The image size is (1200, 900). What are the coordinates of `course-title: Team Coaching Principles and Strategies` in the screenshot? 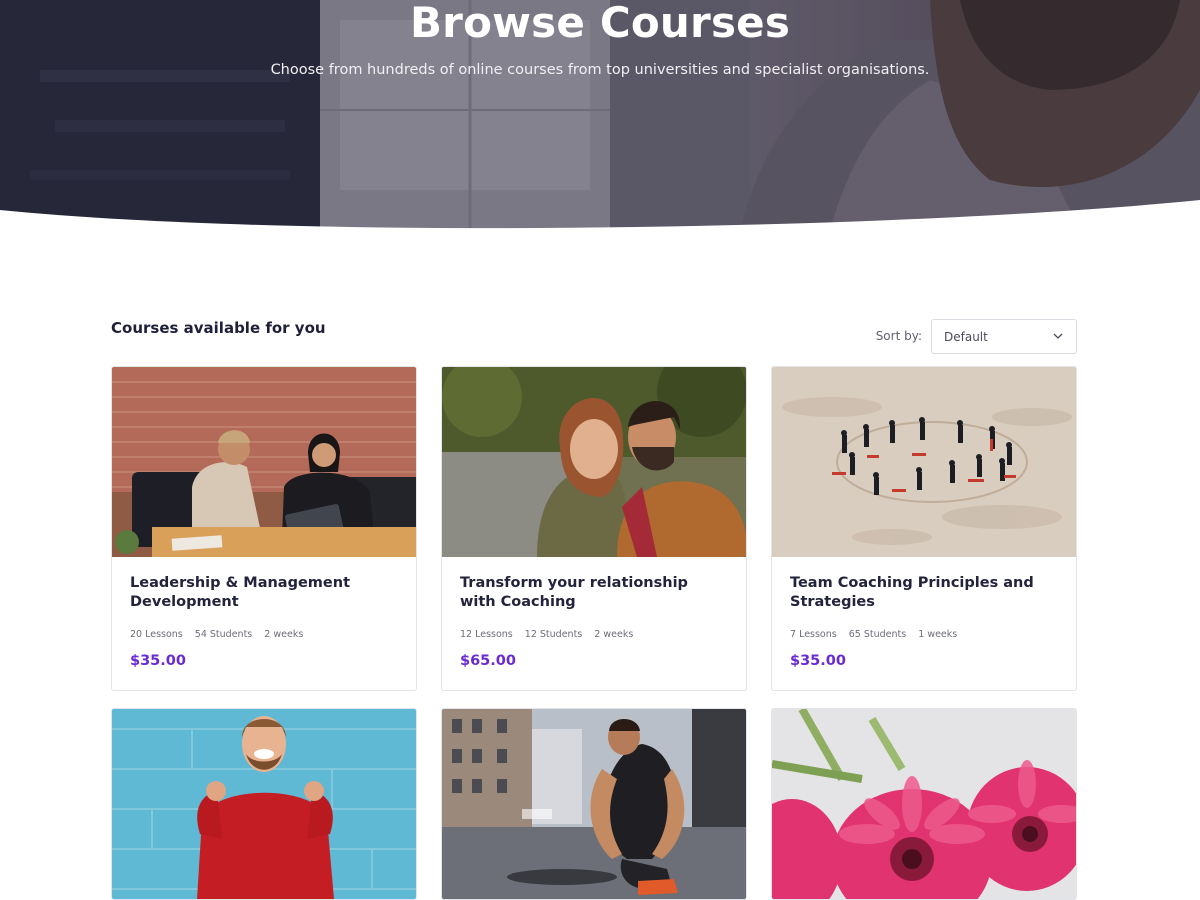 It's located at (924, 593).